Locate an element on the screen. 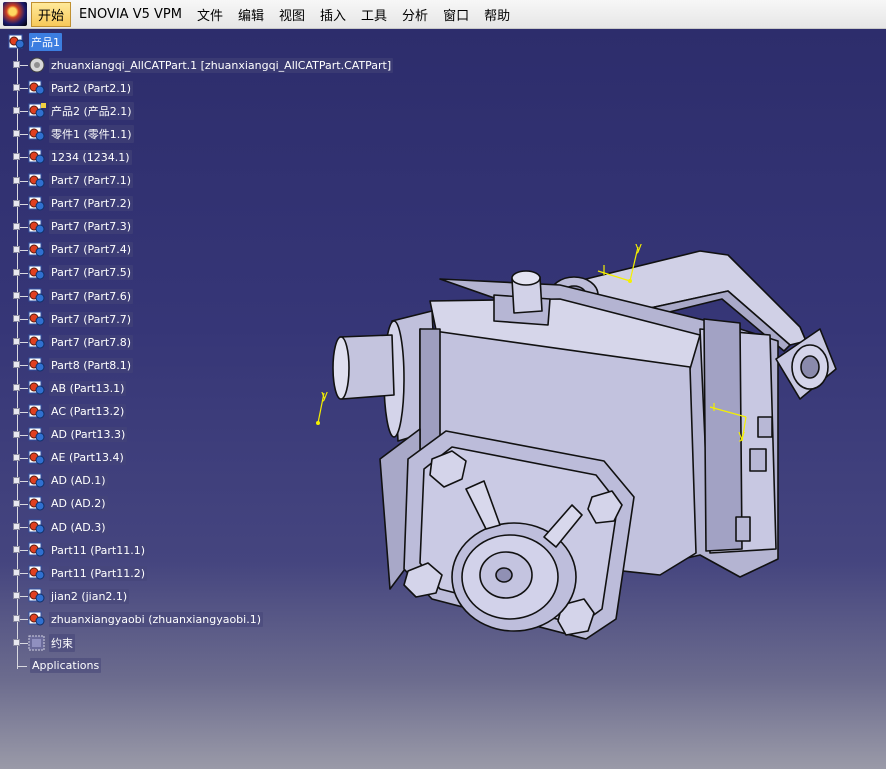  tree-node: 产品2 (产品2.1) is located at coordinates (73, 111).